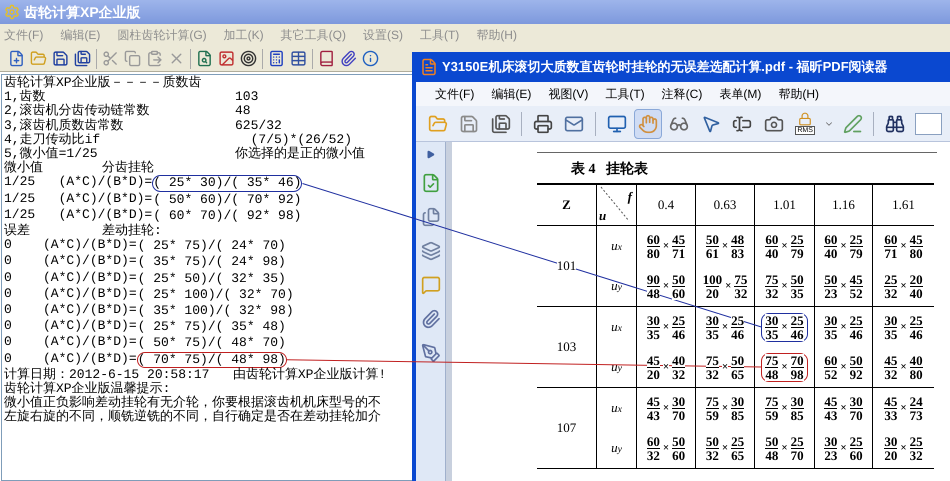 The height and width of the screenshot is (481, 950). I want to click on info-icon, so click(370, 58).